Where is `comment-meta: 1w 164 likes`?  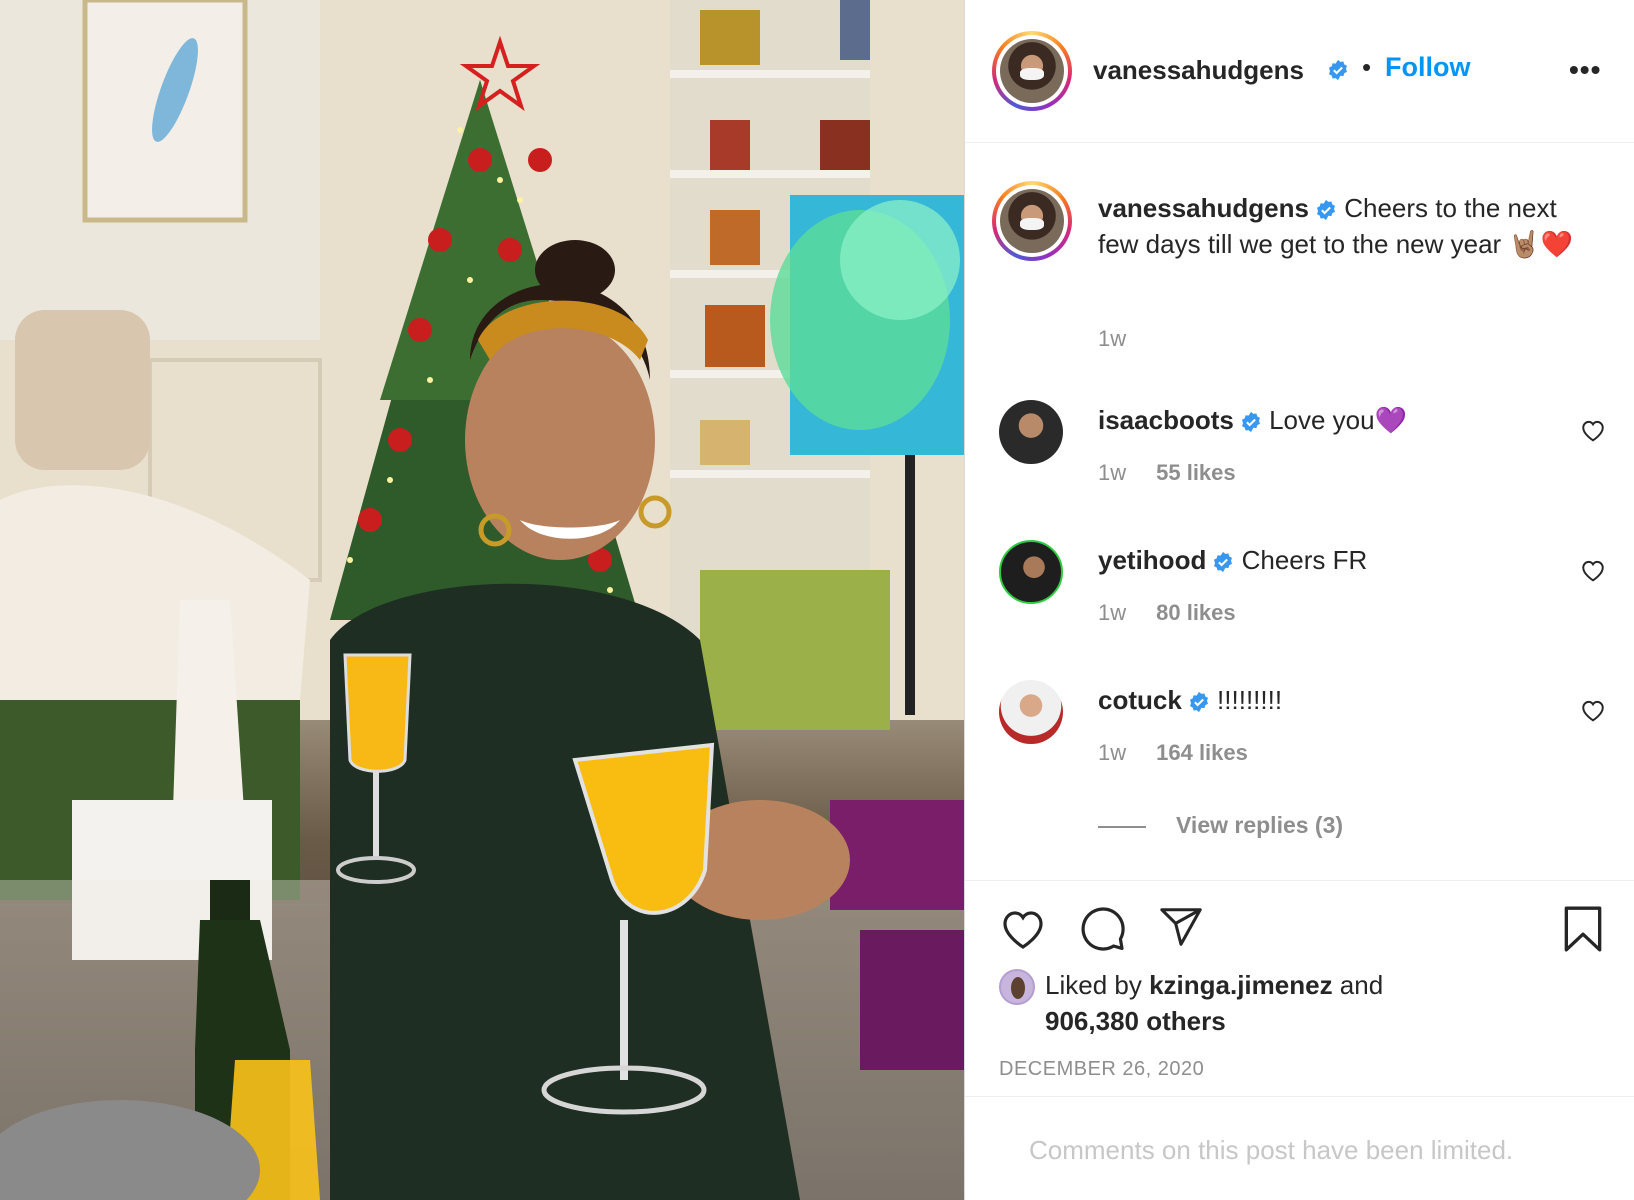 comment-meta: 1w 164 likes is located at coordinates (1173, 753).